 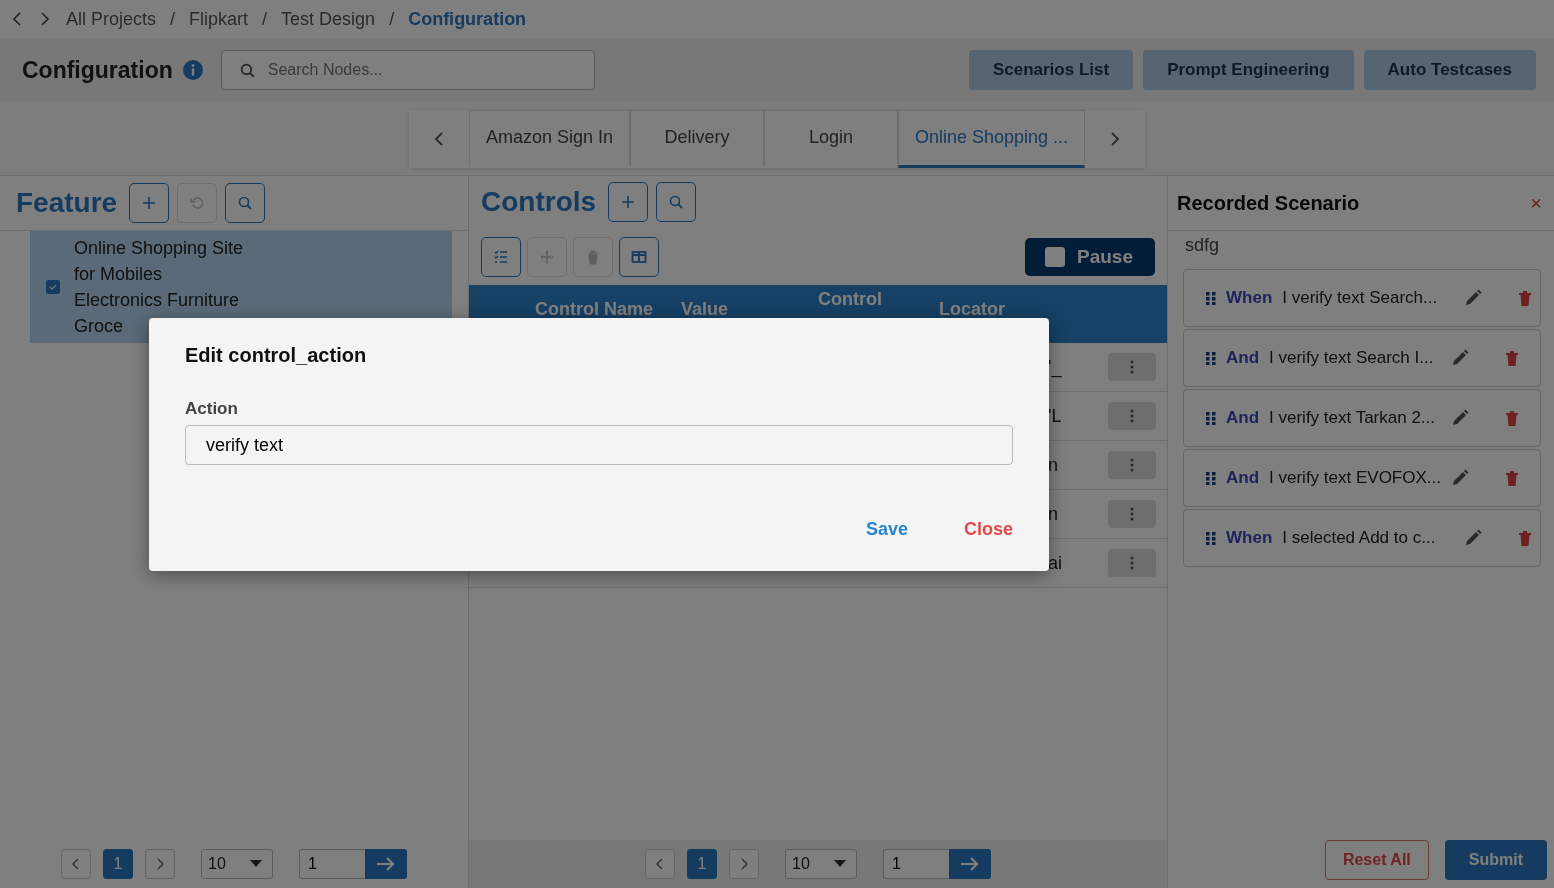 I want to click on panel-title: Controls, so click(x=539, y=202).